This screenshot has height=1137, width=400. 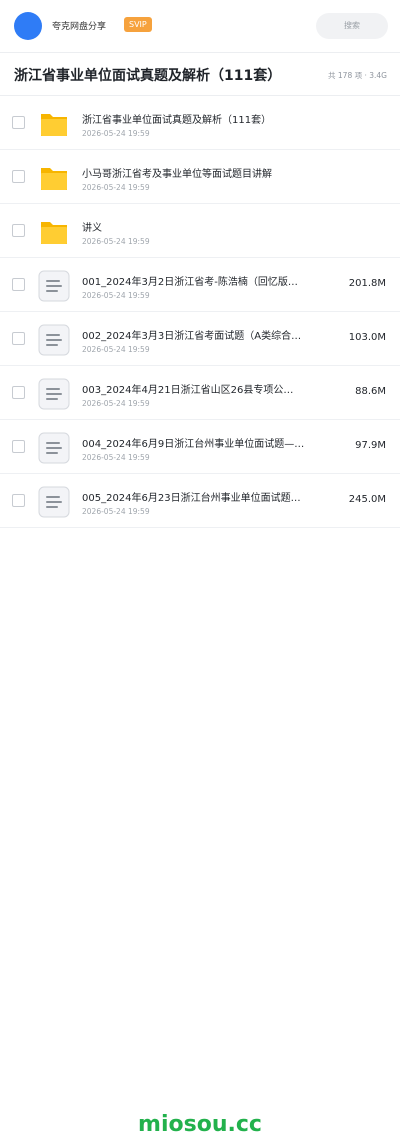 I want to click on file-name: 小马哥浙江省考及事业单位等面试题目讲解, so click(x=202, y=172).